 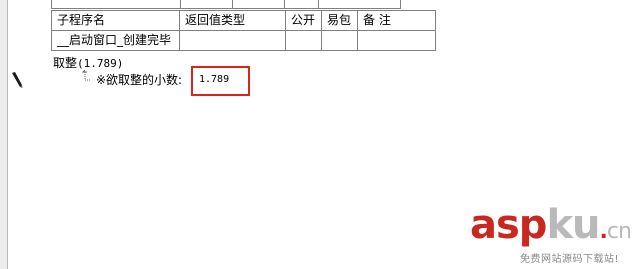 I want to click on cell-return-type, so click(x=232, y=40).